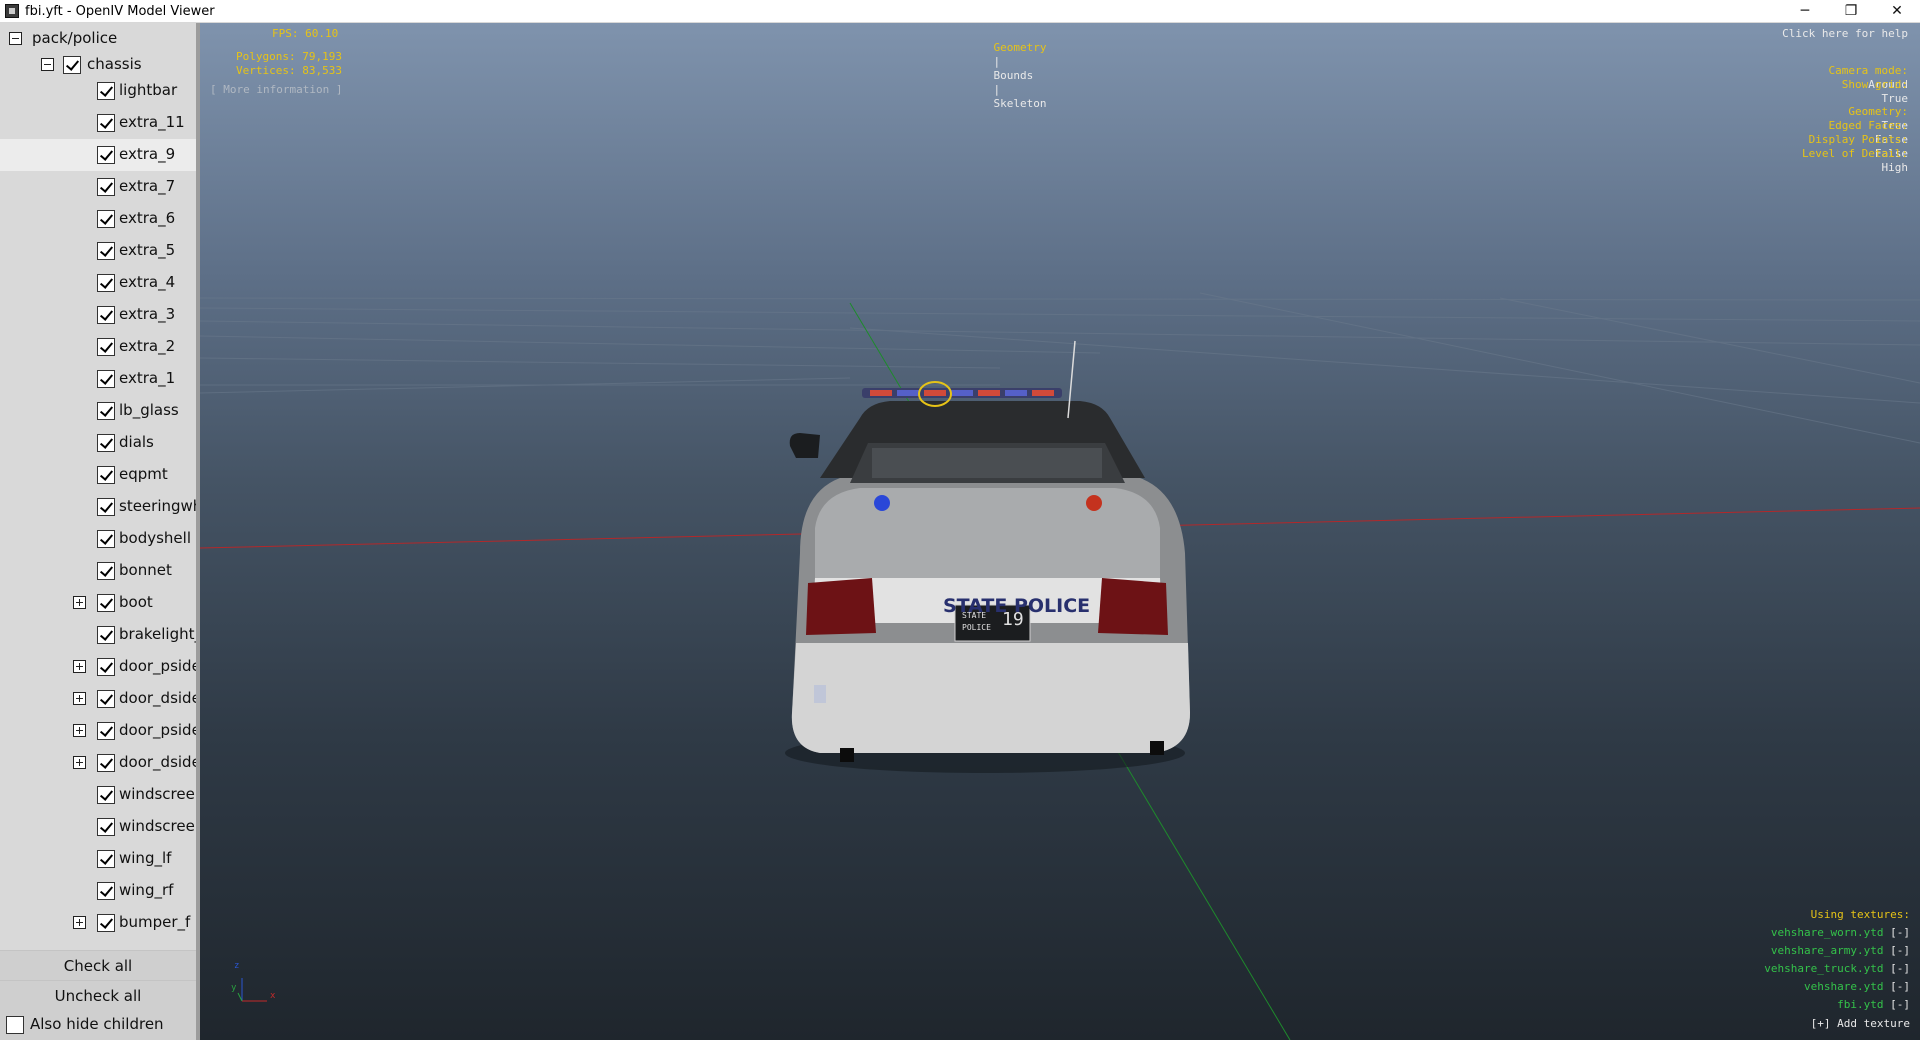 The width and height of the screenshot is (1920, 1040). What do you see at coordinates (147, 218) in the screenshot?
I see `tree-item-label: extra_6` at bounding box center [147, 218].